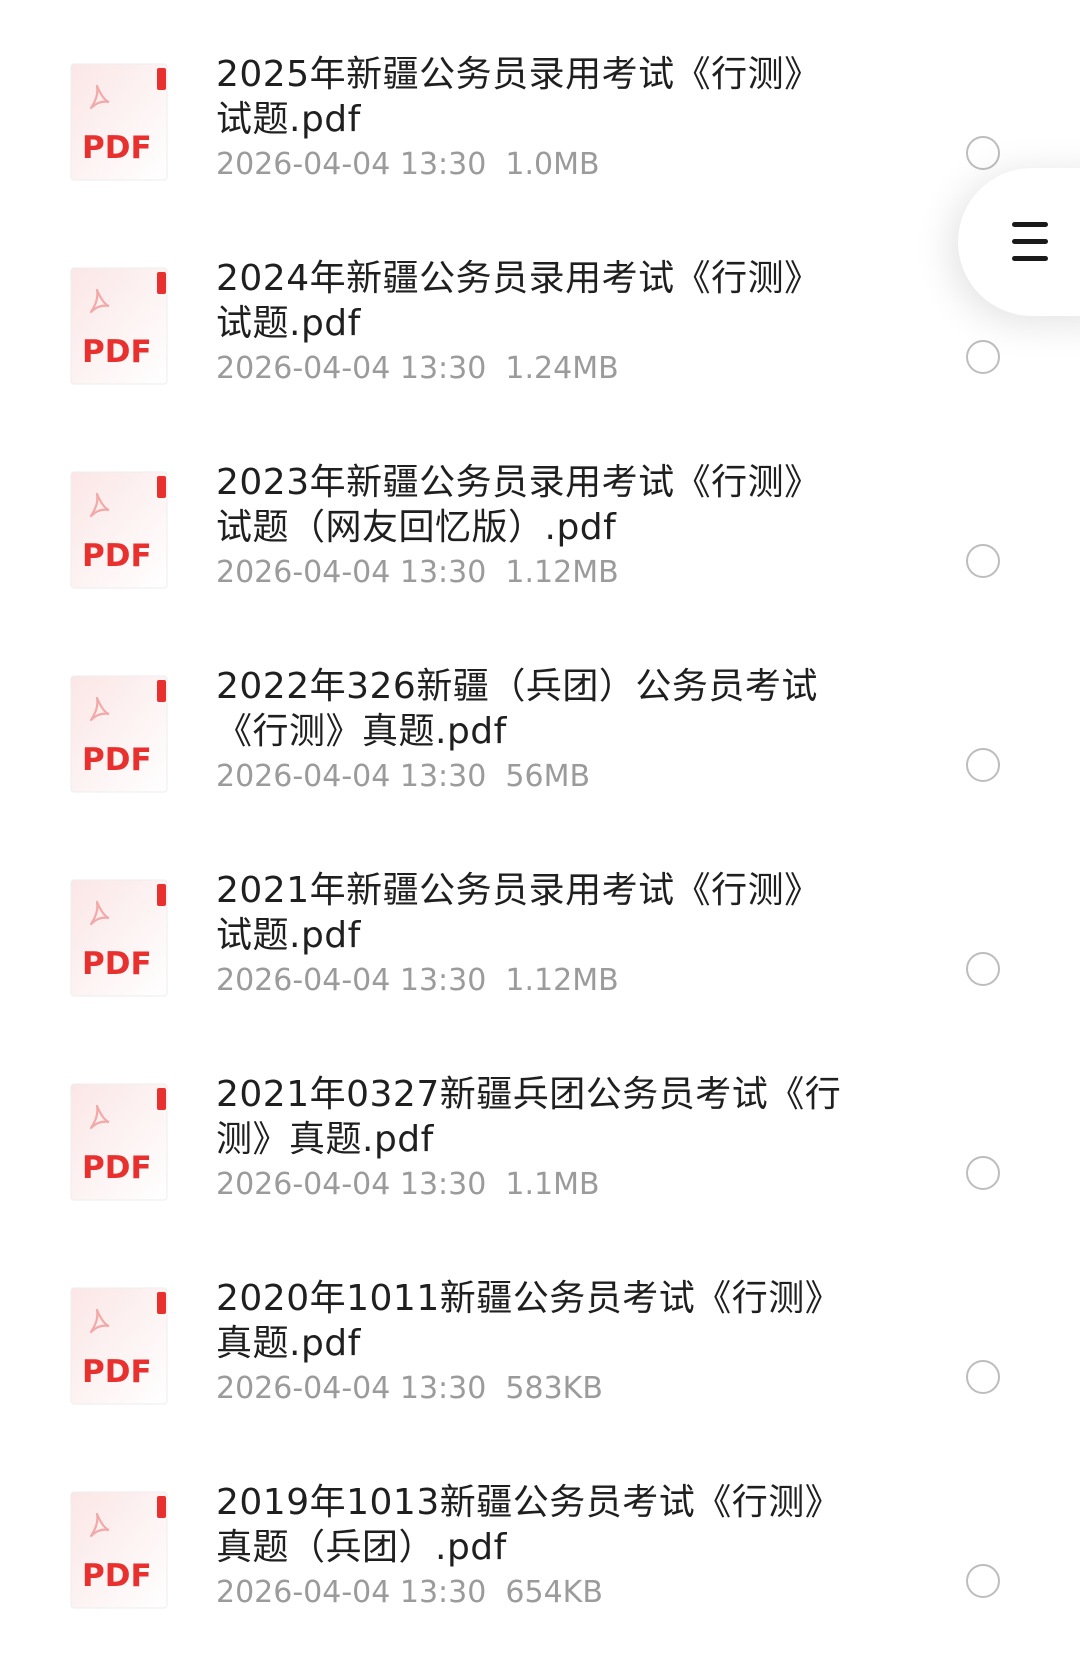  I want to click on file-size: 583KB, so click(554, 1388).